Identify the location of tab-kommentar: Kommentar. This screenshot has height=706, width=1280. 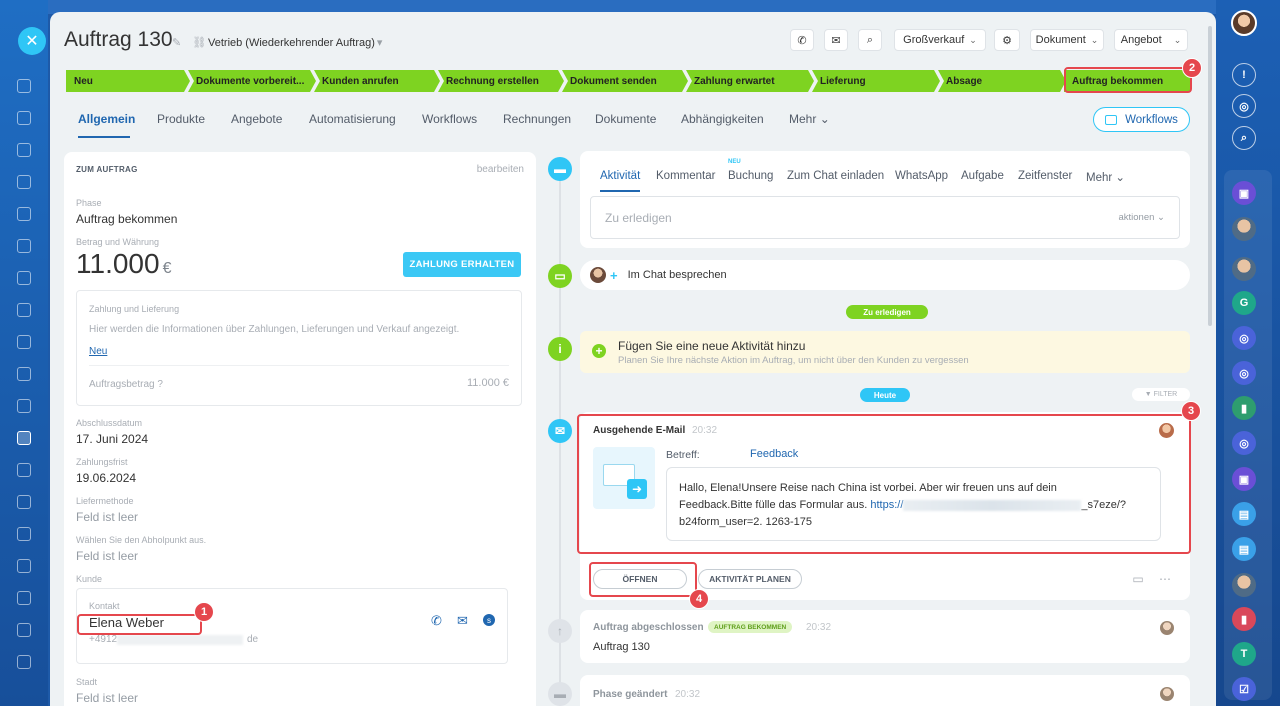
(685, 176).